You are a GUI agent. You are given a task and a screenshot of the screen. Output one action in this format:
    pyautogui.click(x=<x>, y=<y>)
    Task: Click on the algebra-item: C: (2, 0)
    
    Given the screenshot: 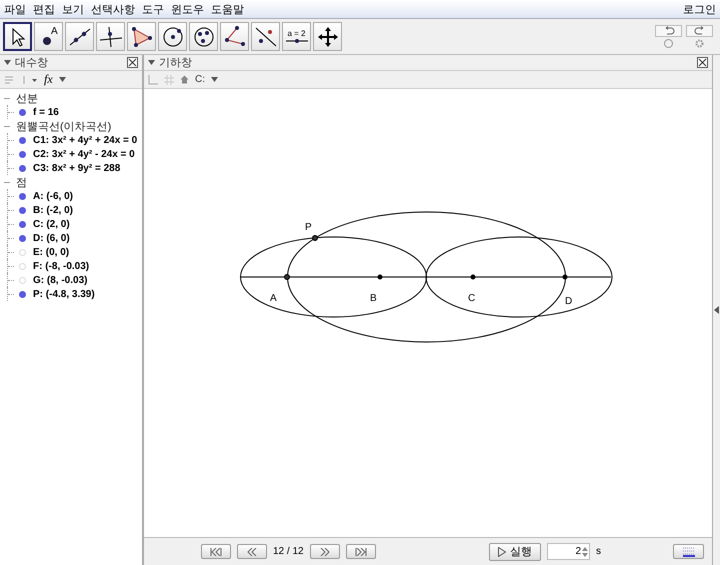 What is the action you would take?
    pyautogui.click(x=51, y=224)
    